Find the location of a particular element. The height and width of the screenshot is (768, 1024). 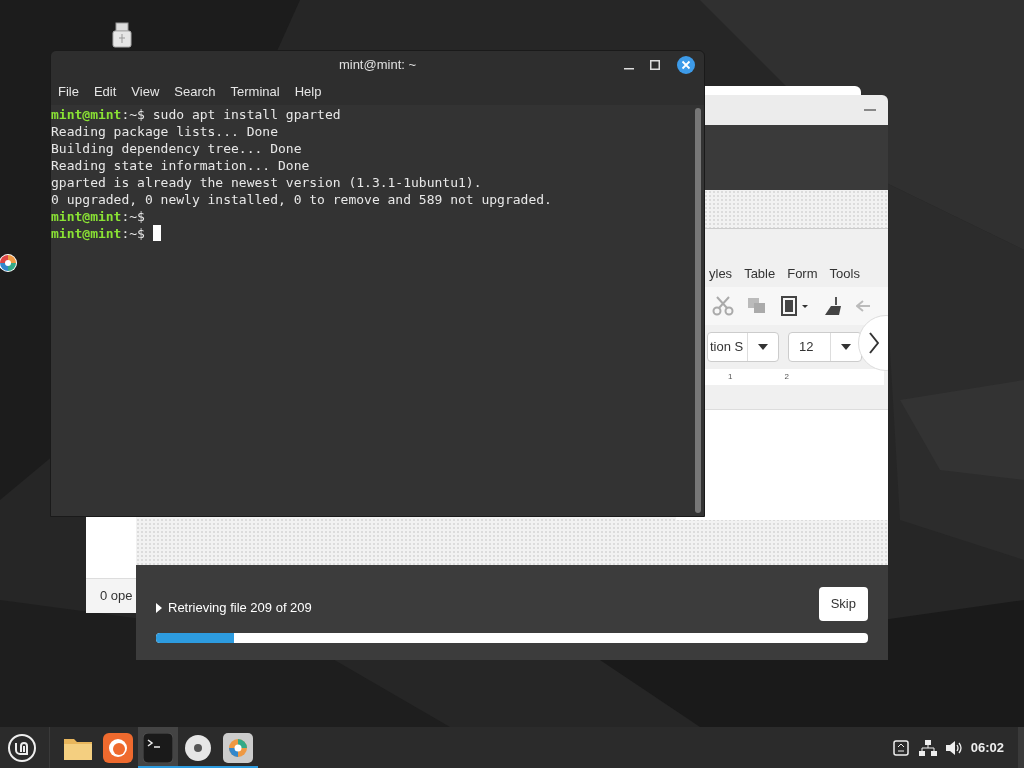

usb-drive-icon is located at coordinates (122, 35).